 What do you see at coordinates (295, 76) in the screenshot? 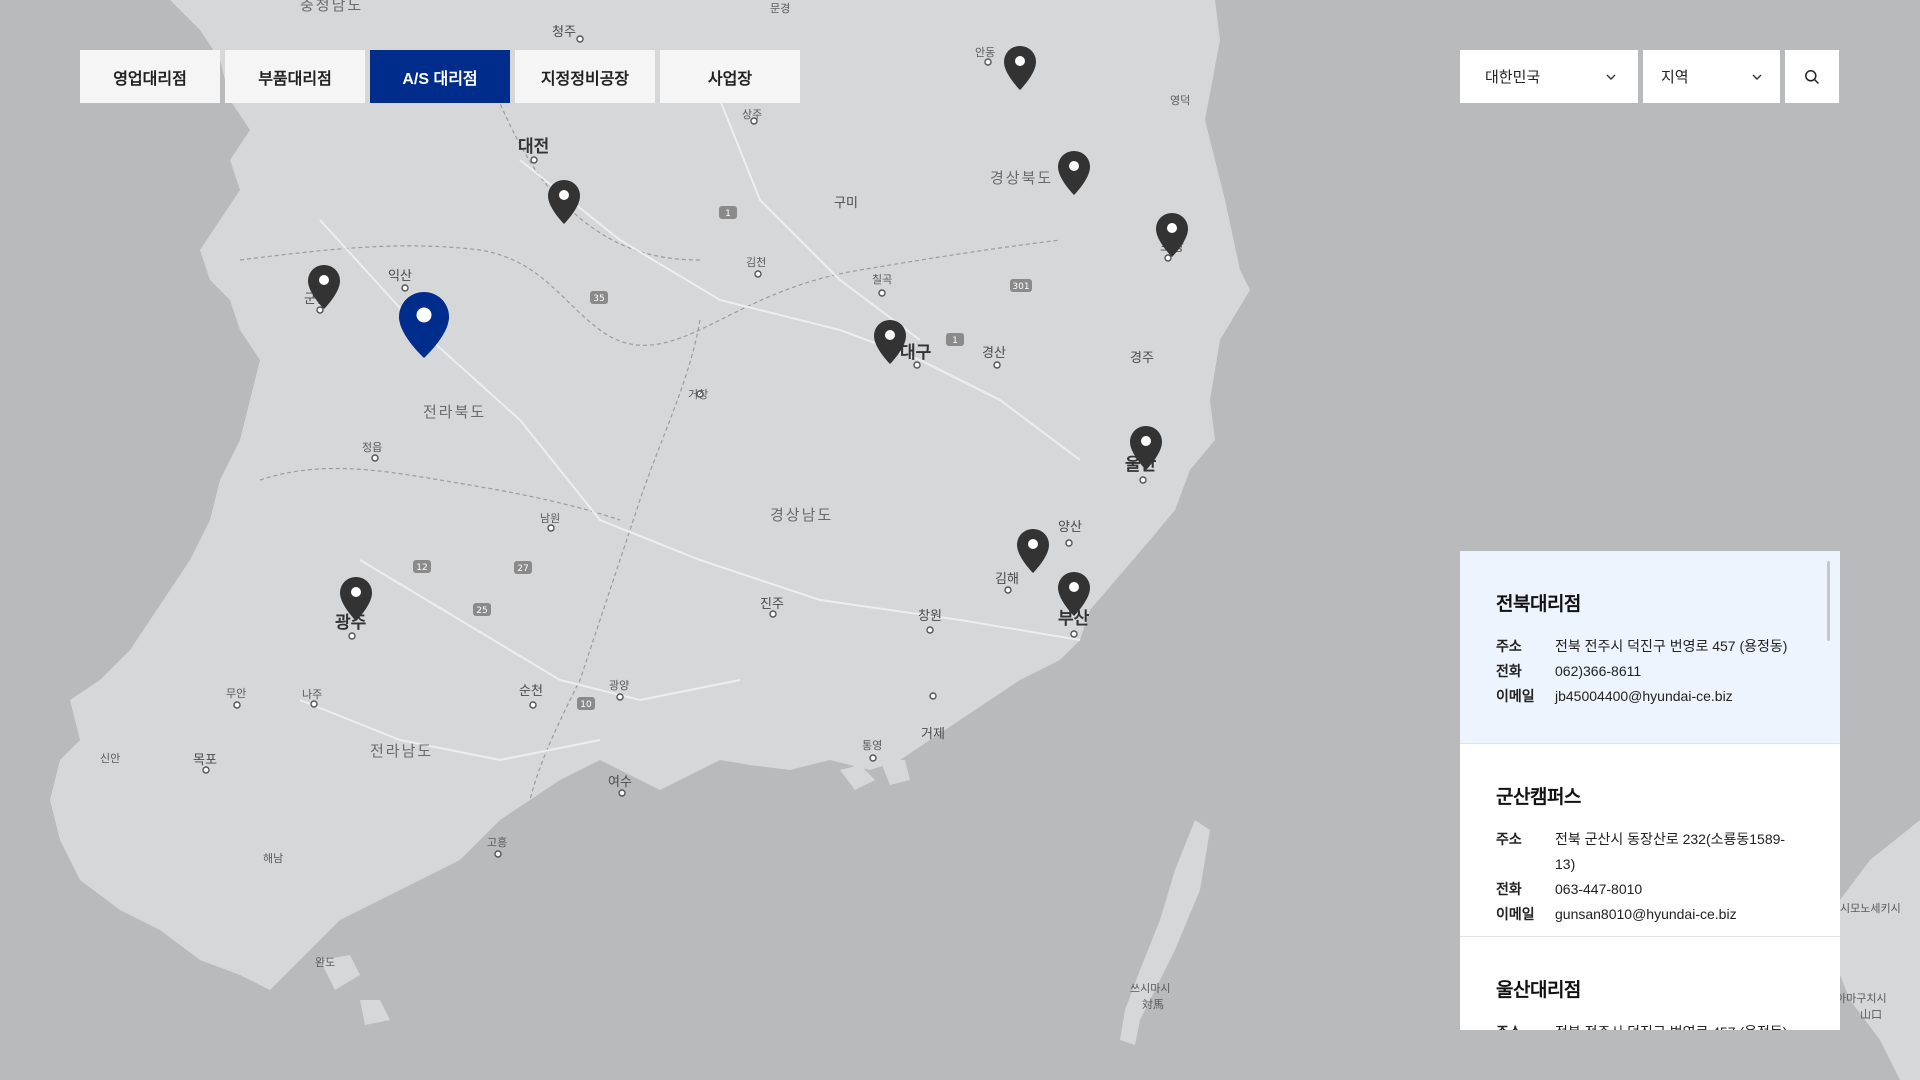
I see `tab-parts-dealer: 부품대리점` at bounding box center [295, 76].